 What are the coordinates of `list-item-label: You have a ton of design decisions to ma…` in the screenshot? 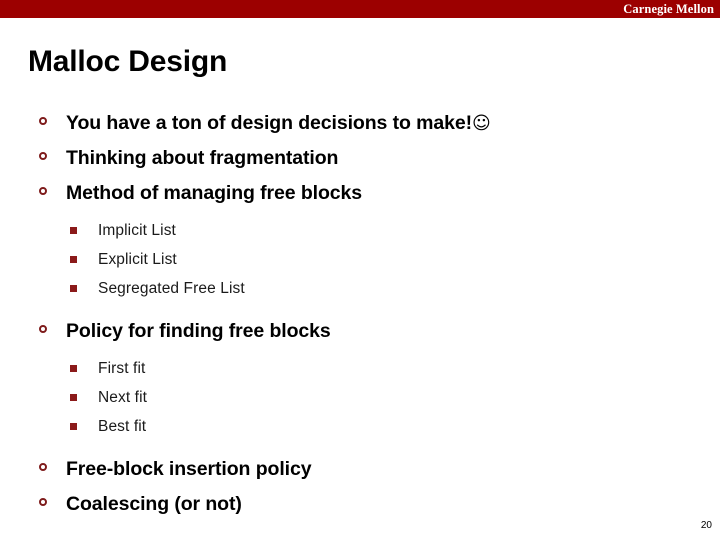 It's located at (269, 123).